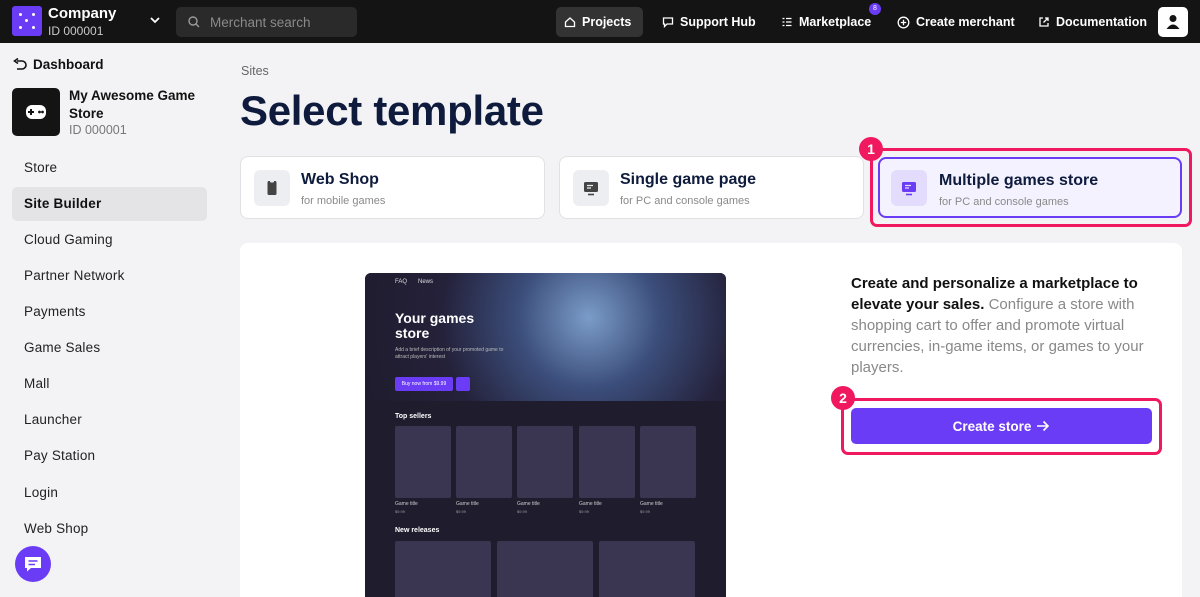  Describe the element at coordinates (343, 201) in the screenshot. I see `template-subtitle: for mobile games` at that location.